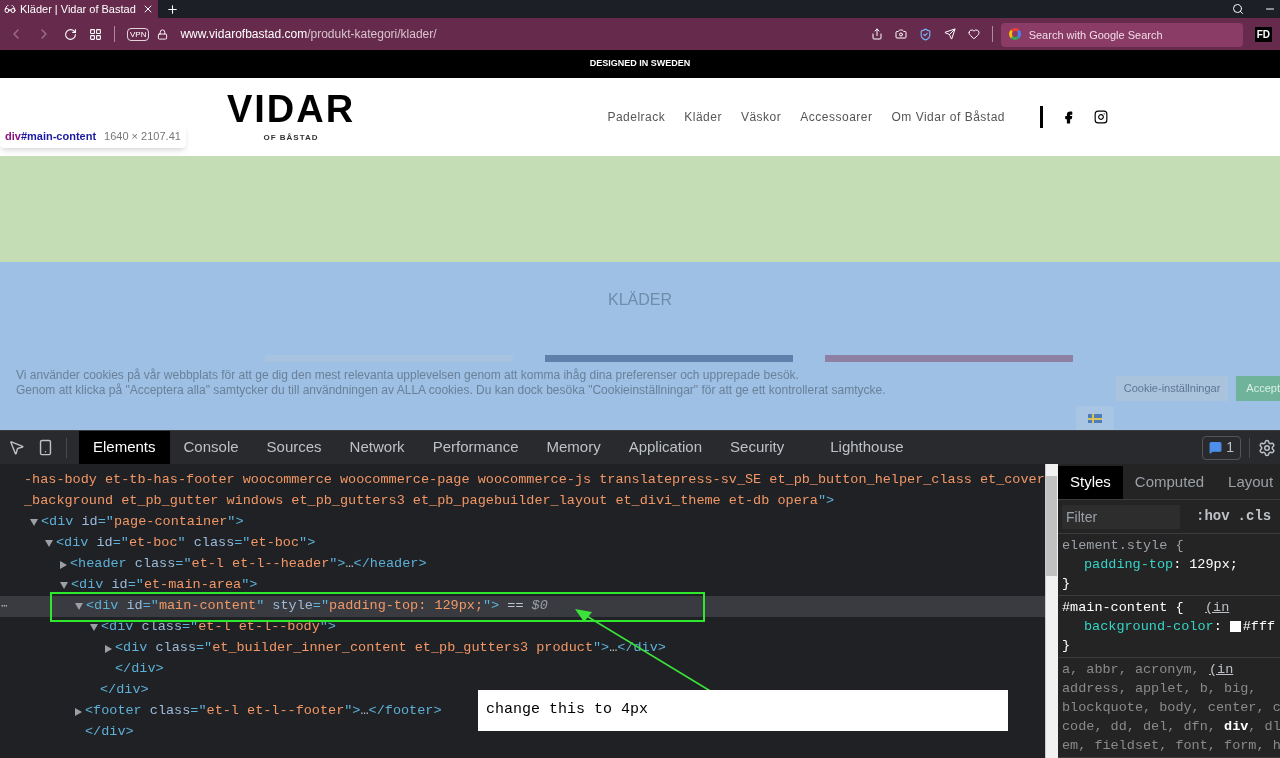 Image resolution: width=1280 pixels, height=758 pixels. I want to click on dom-node-row: <div id="page-container">, so click(122, 522).